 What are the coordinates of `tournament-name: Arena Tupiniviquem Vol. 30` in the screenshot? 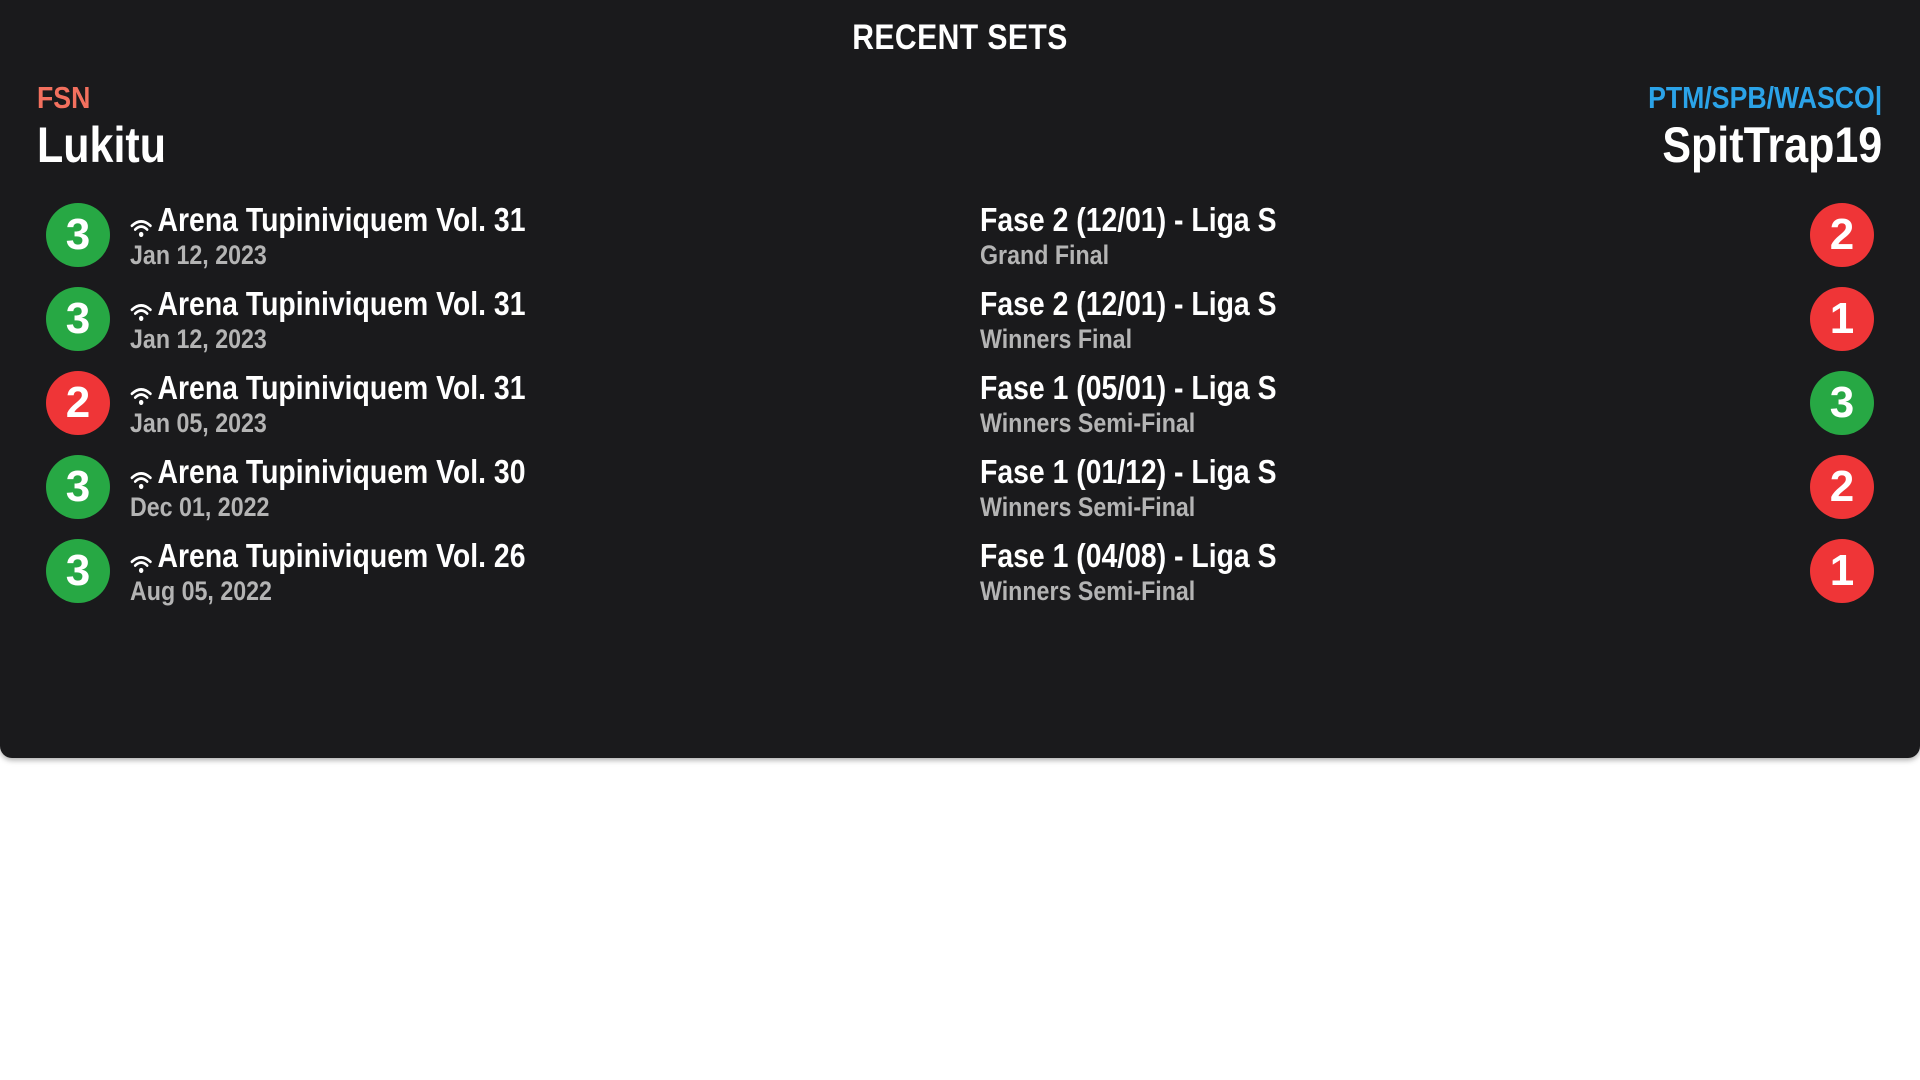 It's located at (341, 471).